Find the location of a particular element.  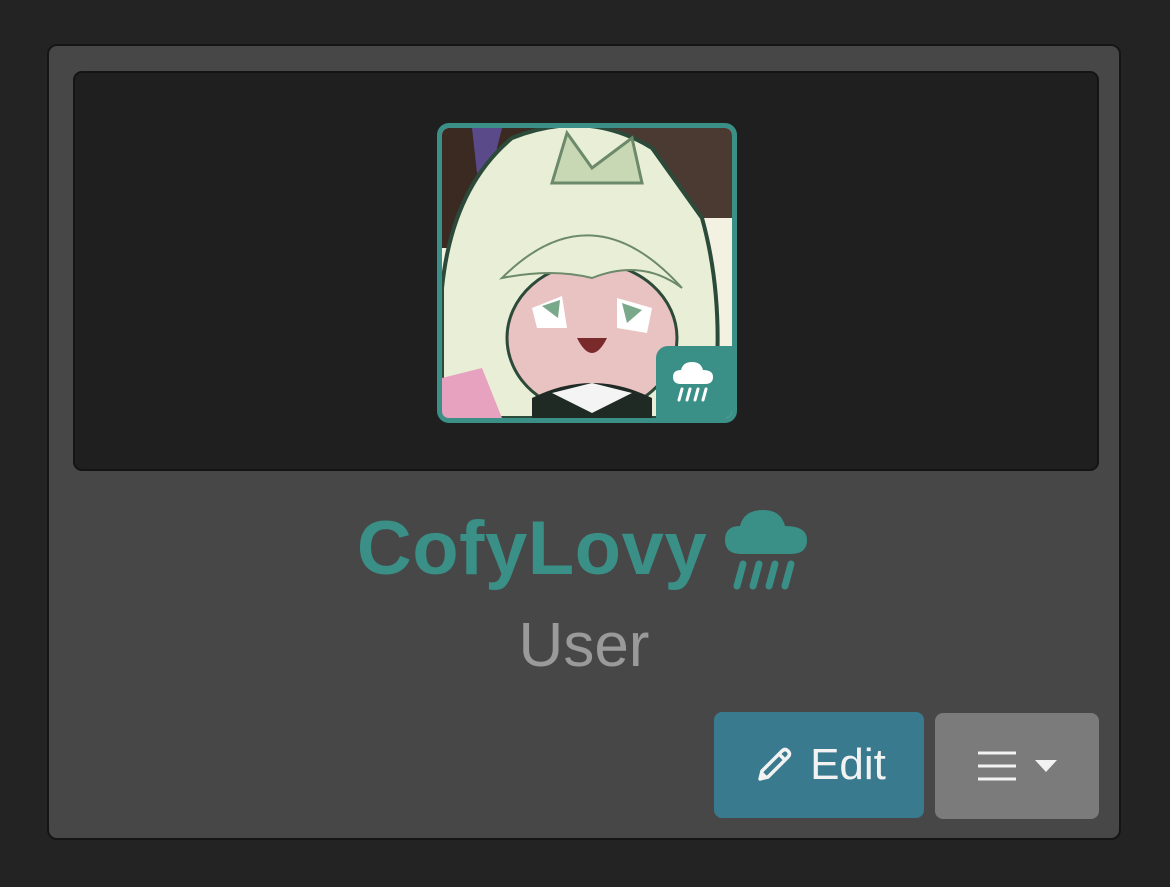

hamburger-menu-icon is located at coordinates (997, 766).